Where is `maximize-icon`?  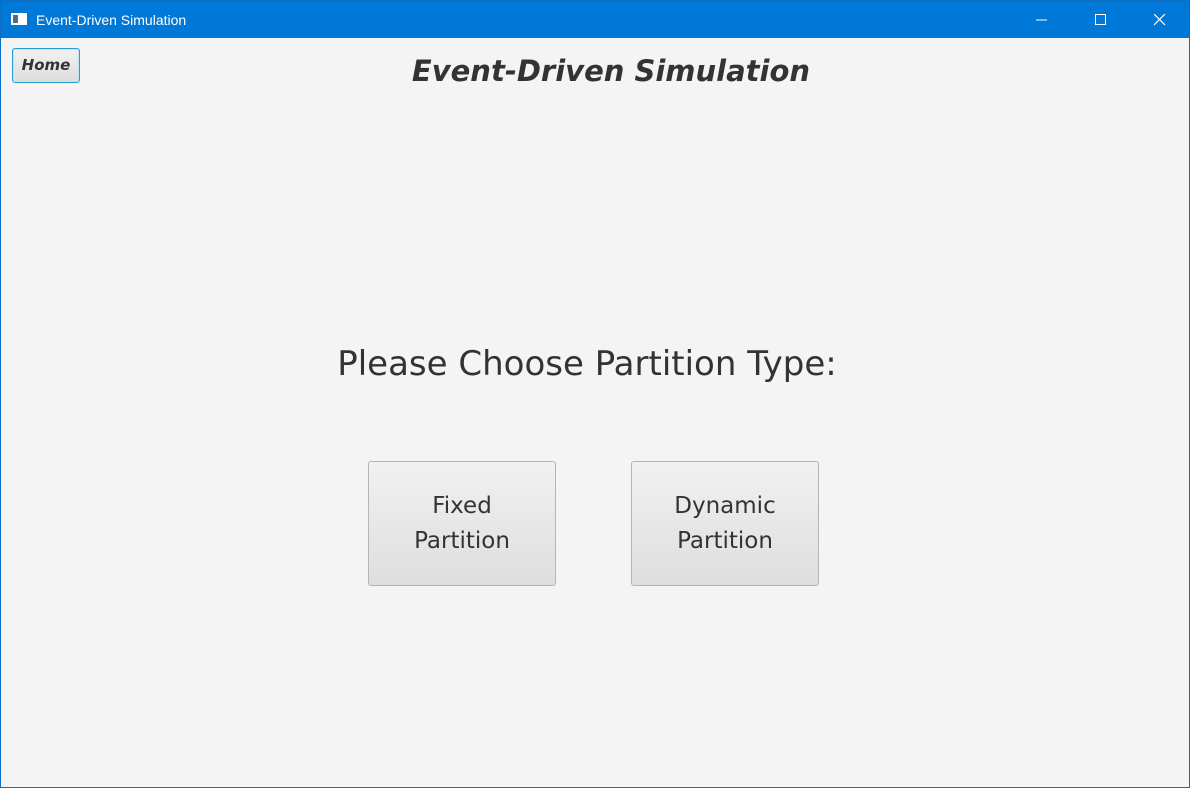 maximize-icon is located at coordinates (1100, 19).